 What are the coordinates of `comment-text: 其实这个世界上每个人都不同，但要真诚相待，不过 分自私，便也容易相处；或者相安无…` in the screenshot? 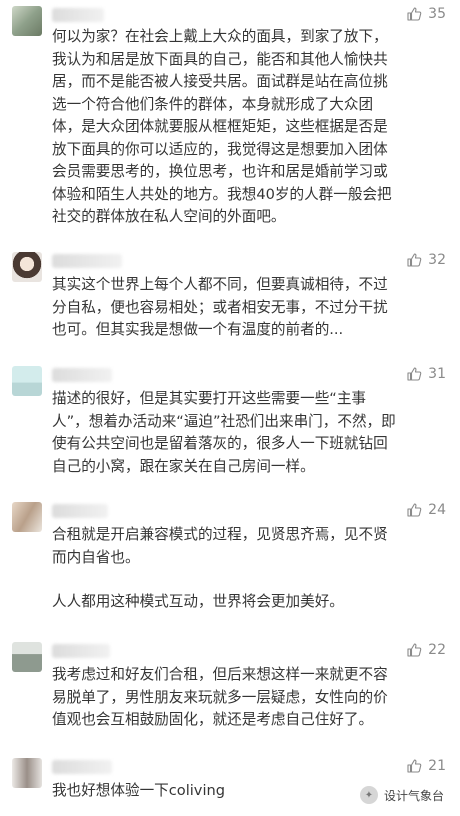 It's located at (247, 308).